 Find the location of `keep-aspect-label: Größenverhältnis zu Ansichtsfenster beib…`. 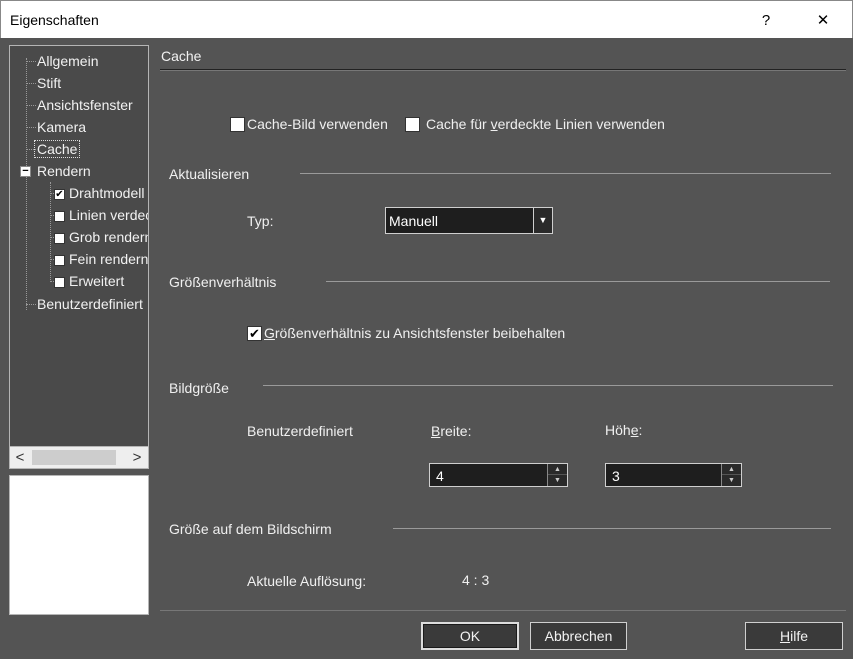

keep-aspect-label: Größenverhältnis zu Ansichtsfenster beib… is located at coordinates (414, 333).